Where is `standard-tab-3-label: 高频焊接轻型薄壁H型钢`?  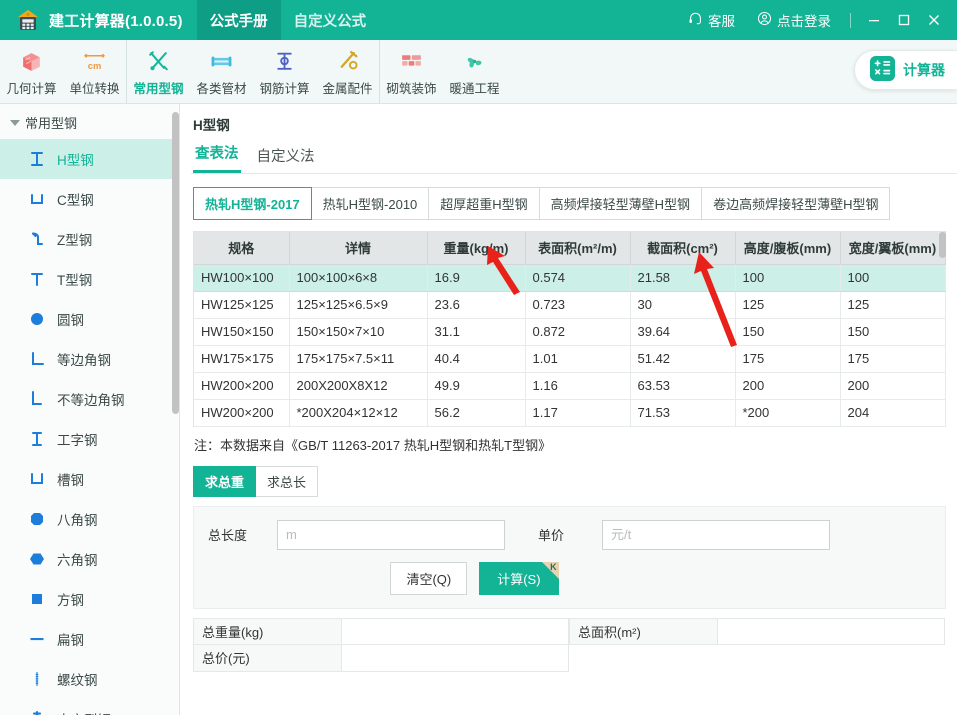 standard-tab-3-label: 高频焊接轻型薄壁H型钢 is located at coordinates (620, 204).